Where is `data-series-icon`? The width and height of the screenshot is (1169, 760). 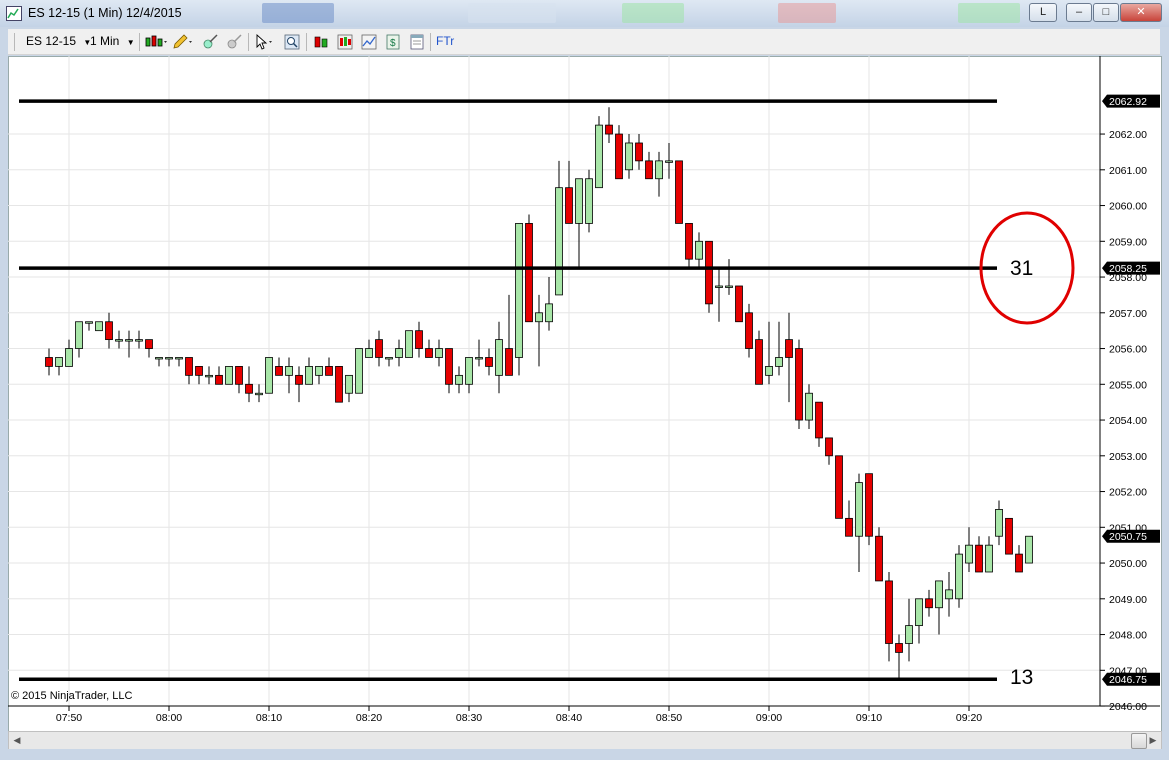 data-series-icon is located at coordinates (345, 42).